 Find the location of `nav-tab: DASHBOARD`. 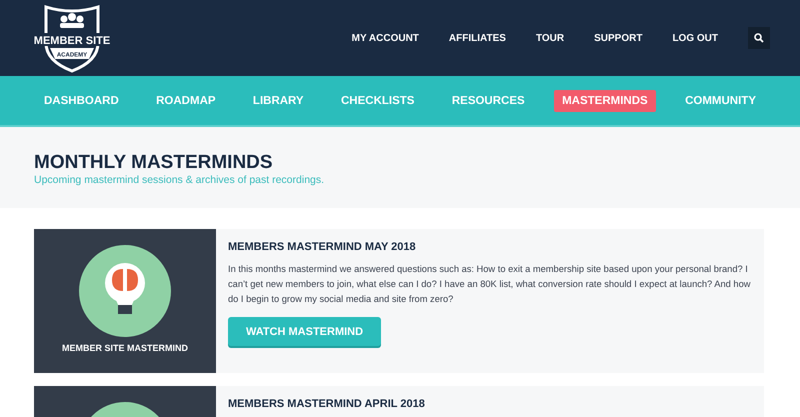

nav-tab: DASHBOARD is located at coordinates (81, 101).